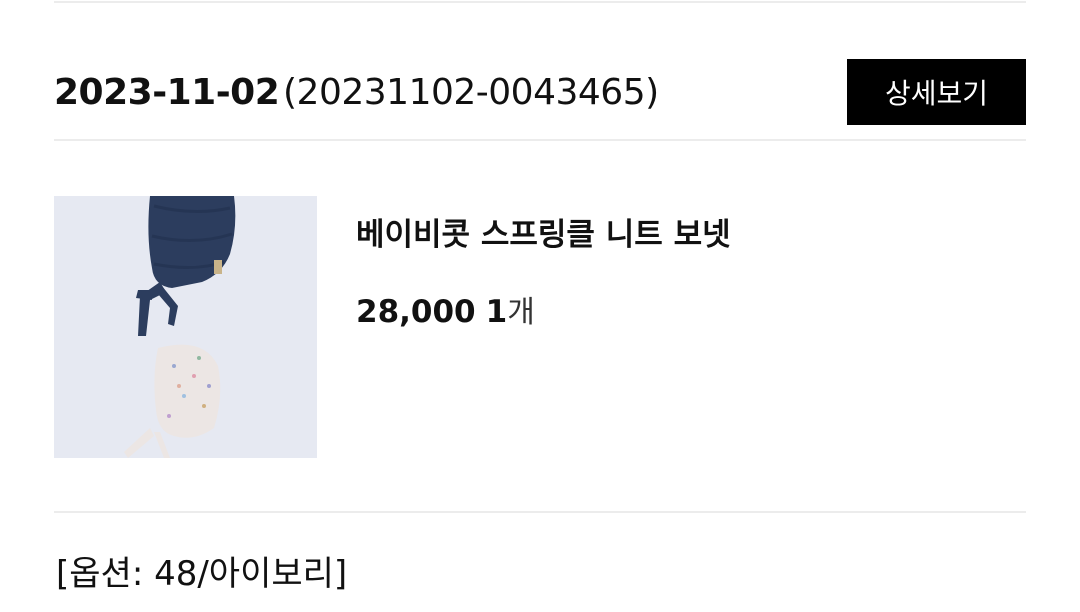  Describe the element at coordinates (496, 312) in the screenshot. I see `product-quantity: 1` at that location.